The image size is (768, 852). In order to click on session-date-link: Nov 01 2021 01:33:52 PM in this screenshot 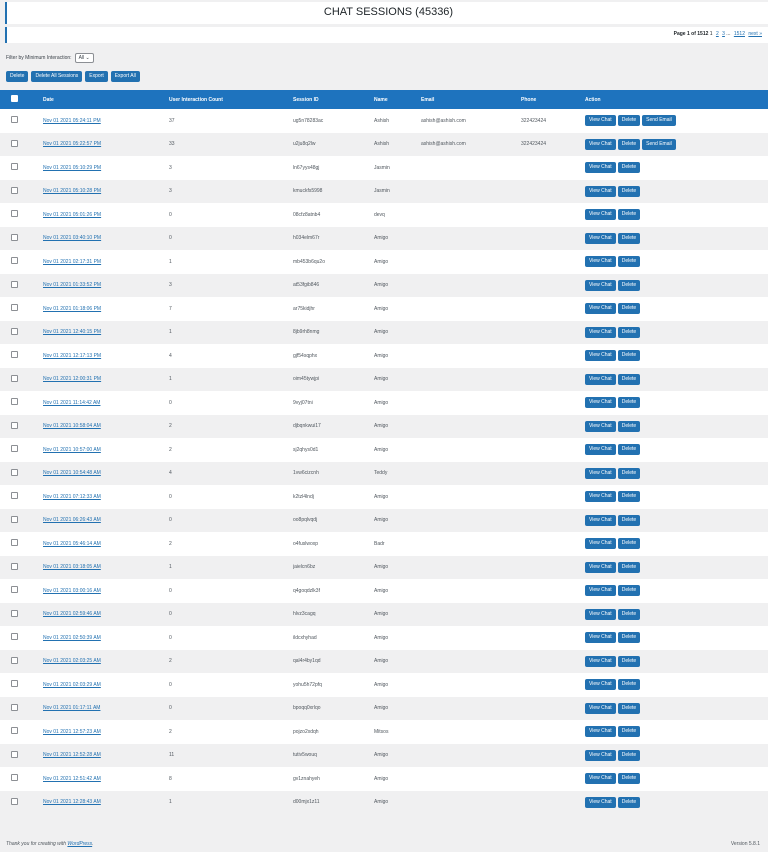, I will do `click(72, 285)`.